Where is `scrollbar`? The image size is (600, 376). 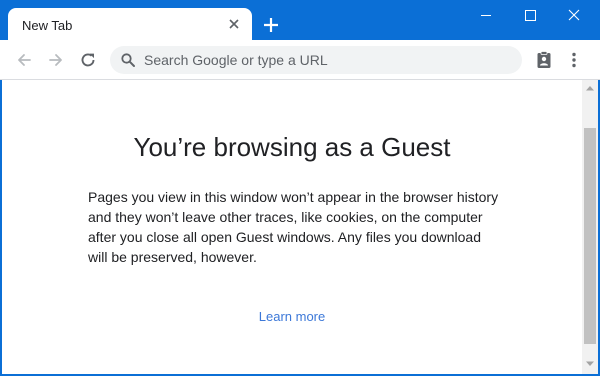
scrollbar is located at coordinates (590, 227).